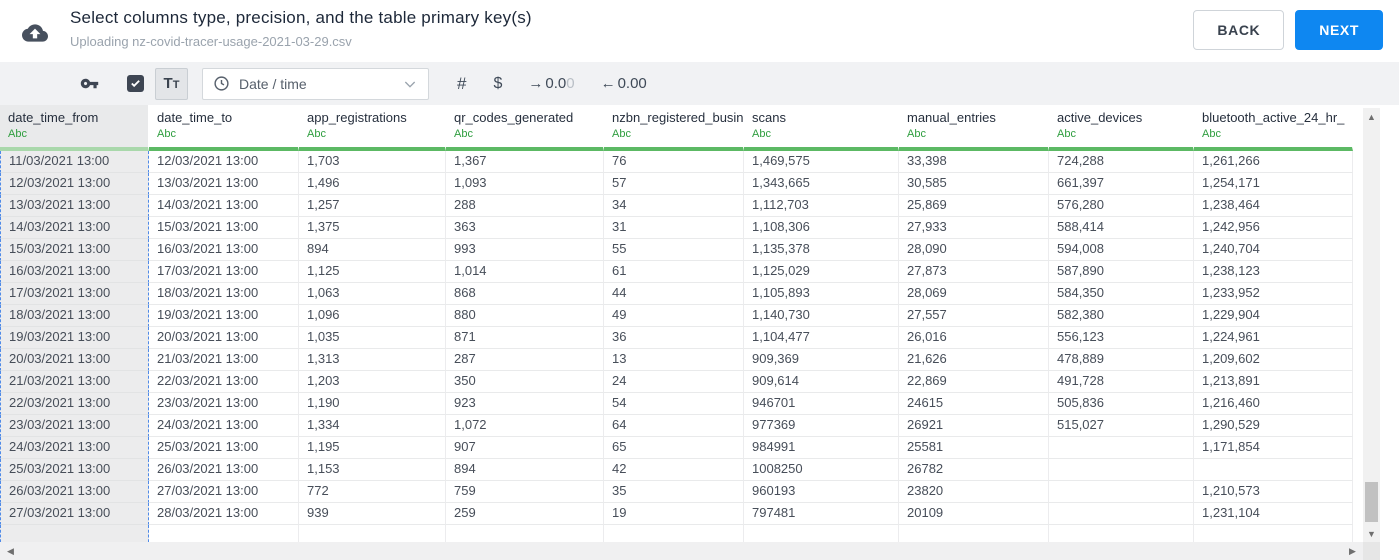 The height and width of the screenshot is (560, 1399). Describe the element at coordinates (674, 206) in the screenshot. I see `table-cell: 34` at that location.